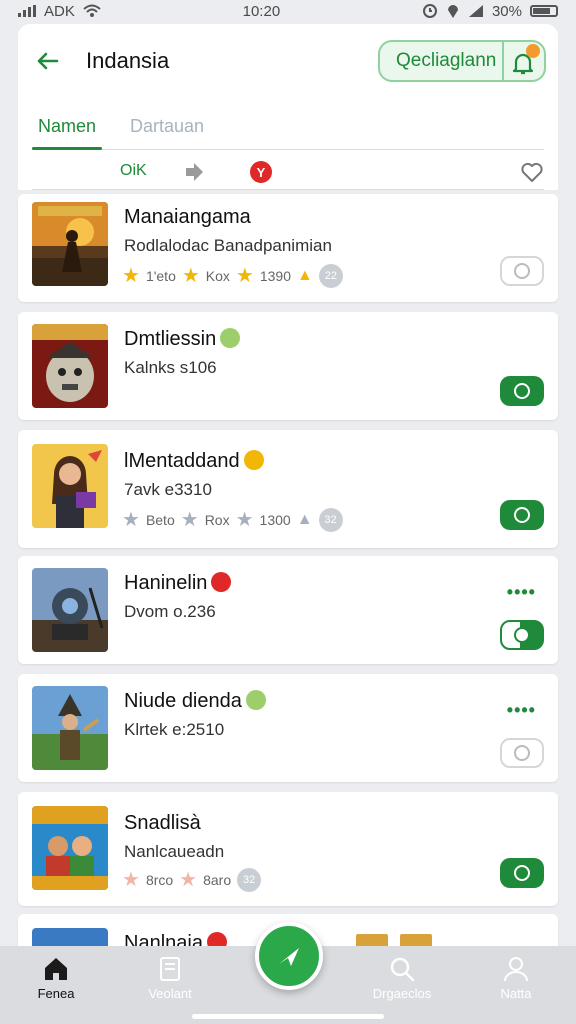 Image resolution: width=576 pixels, height=1024 pixels. Describe the element at coordinates (56, 977) in the screenshot. I see `nav-item-home: Fenea` at that location.